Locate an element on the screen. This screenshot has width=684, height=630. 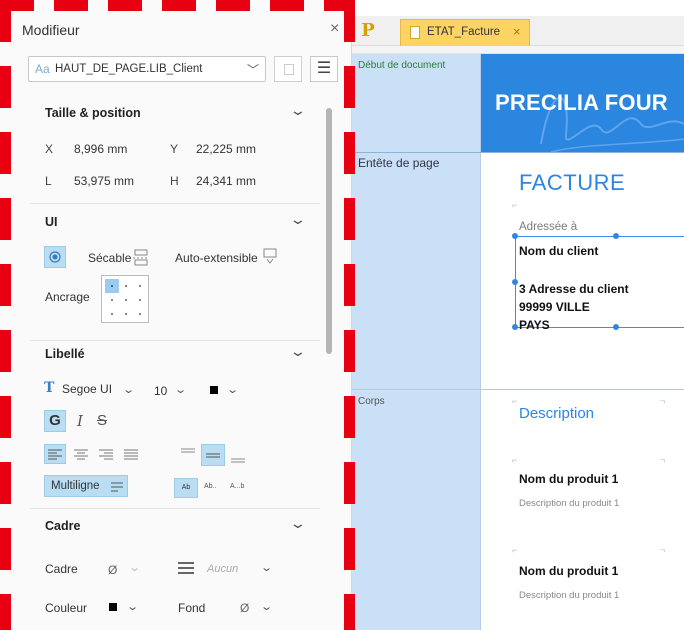
cadre-value: Ø is located at coordinates (112, 570).